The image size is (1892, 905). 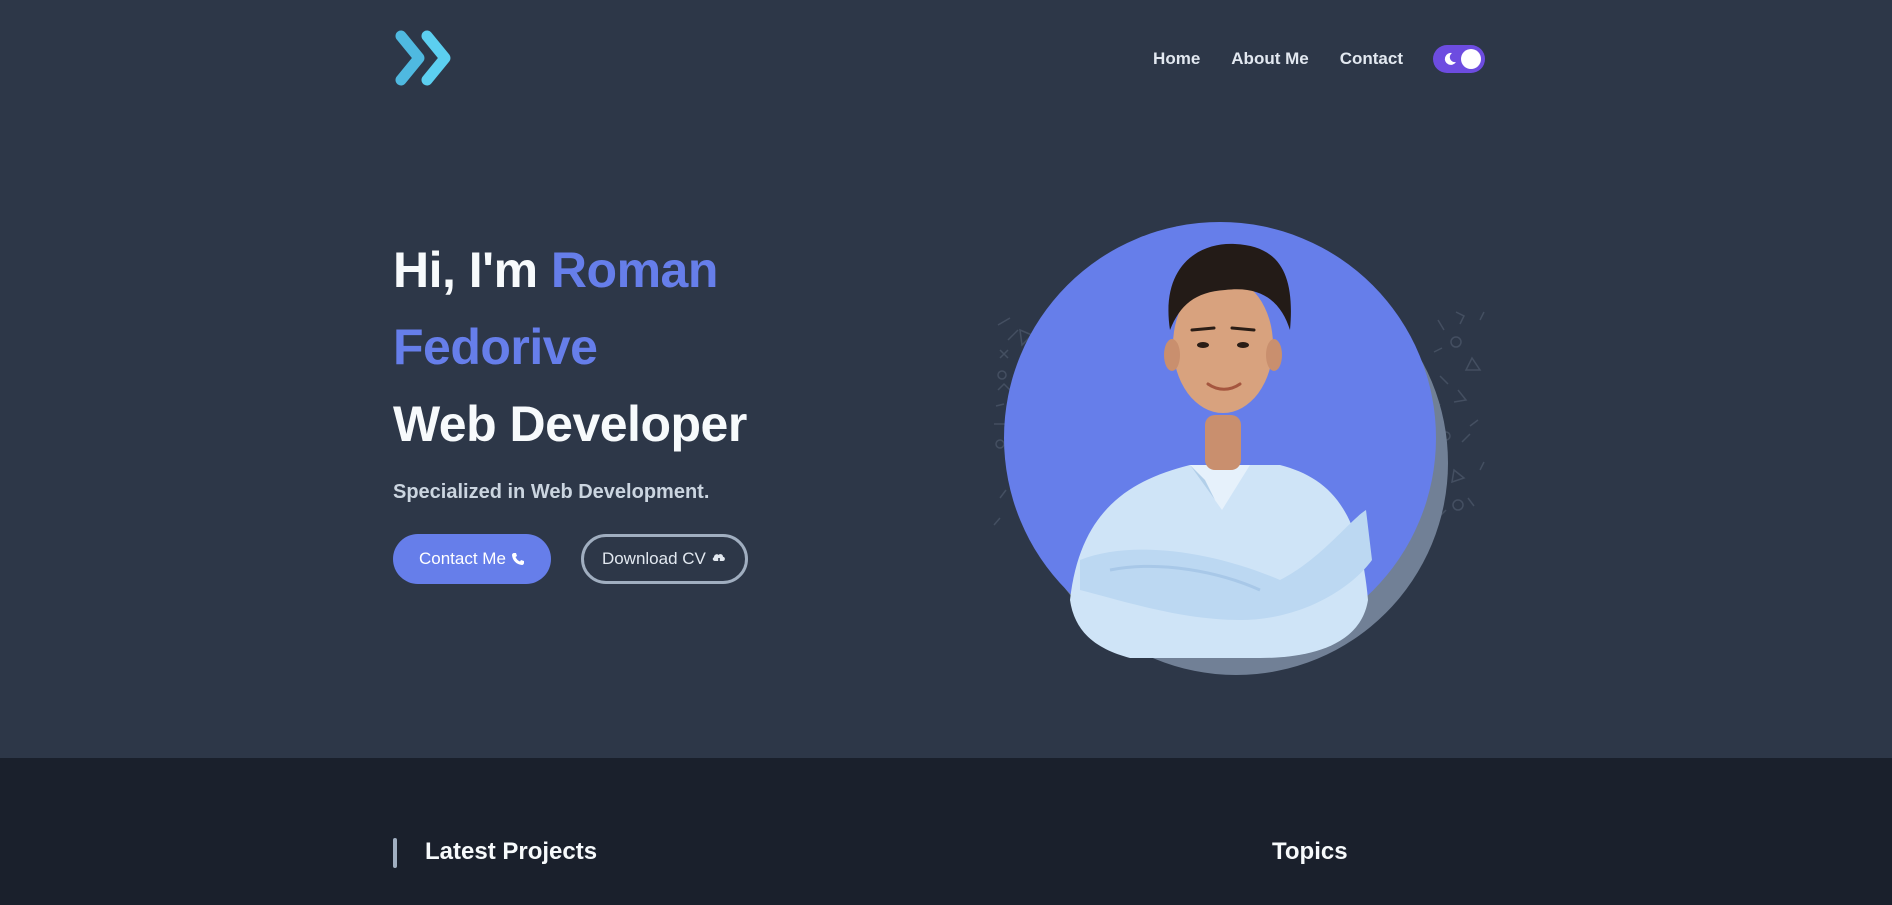 What do you see at coordinates (518, 559) in the screenshot?
I see `phone-icon` at bounding box center [518, 559].